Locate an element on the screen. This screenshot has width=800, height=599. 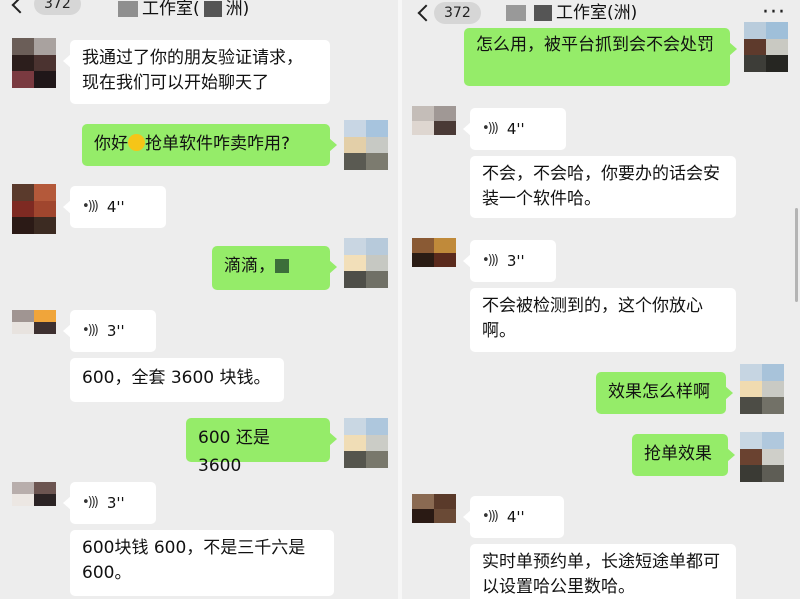
smile-emoji-icon is located at coordinates (136, 142).